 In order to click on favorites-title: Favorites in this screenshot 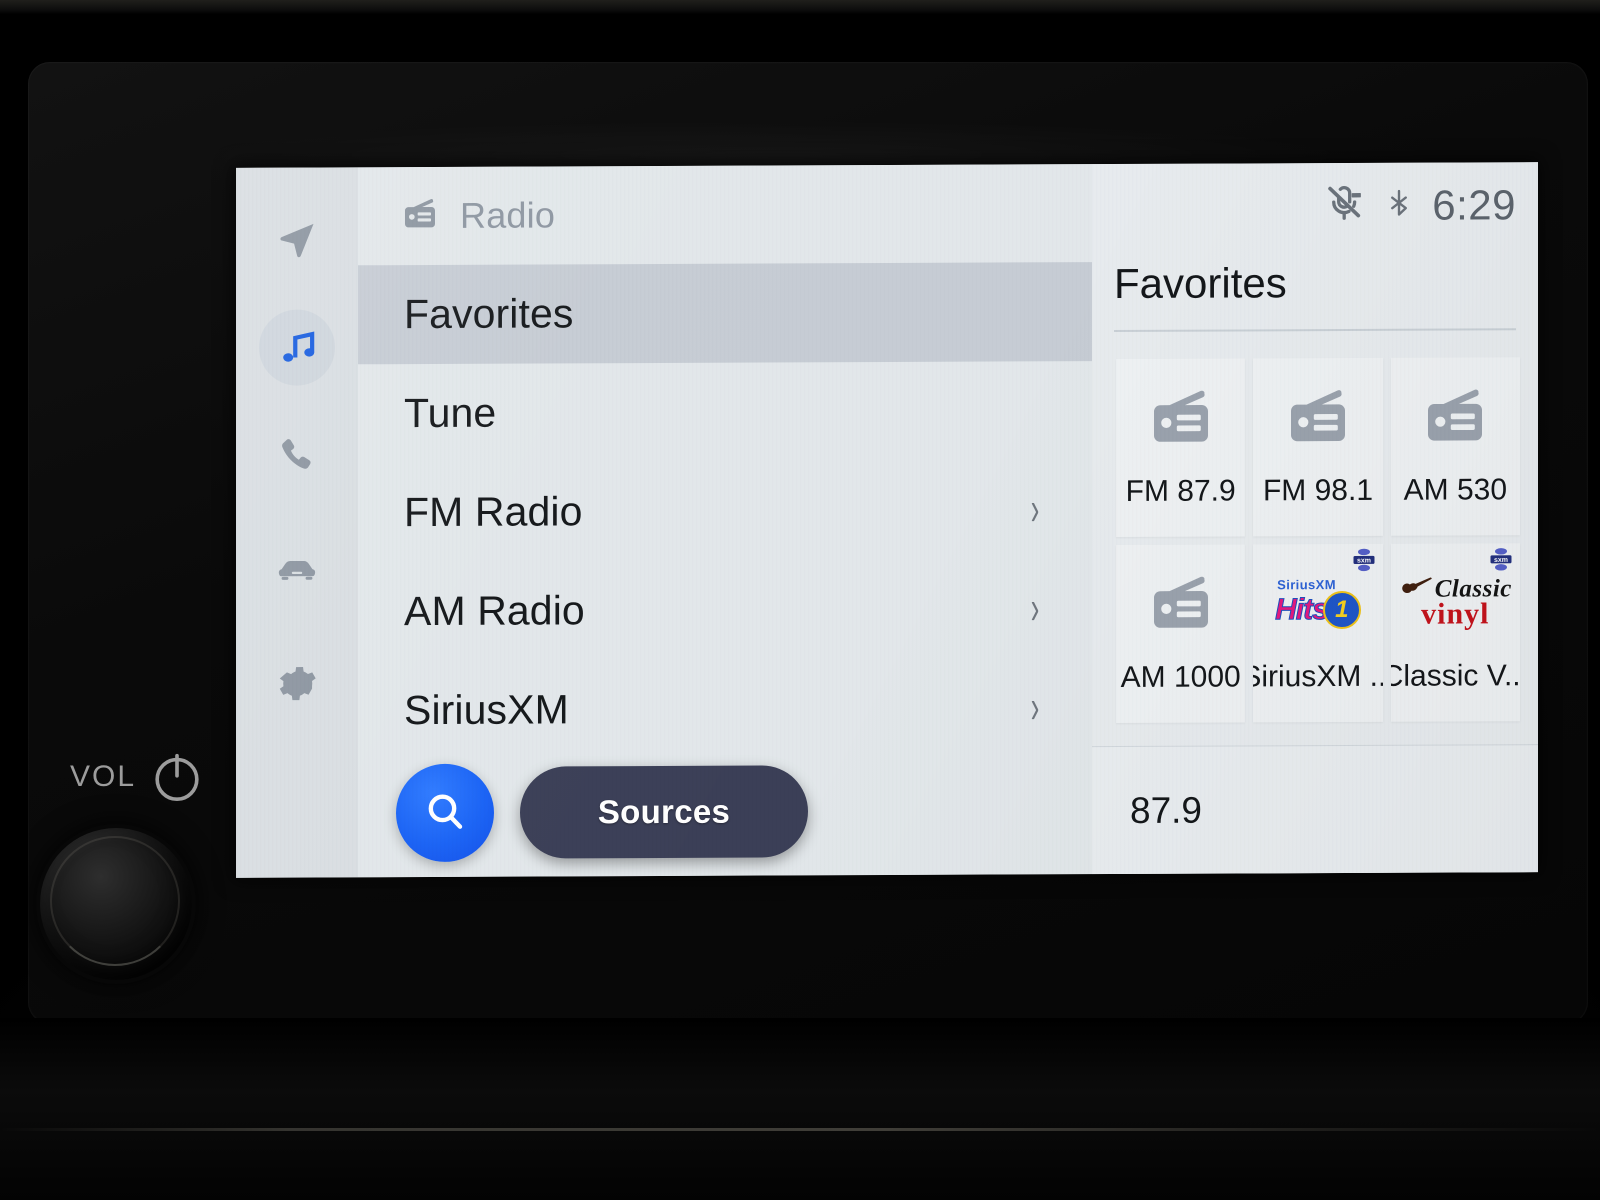, I will do `click(1200, 283)`.